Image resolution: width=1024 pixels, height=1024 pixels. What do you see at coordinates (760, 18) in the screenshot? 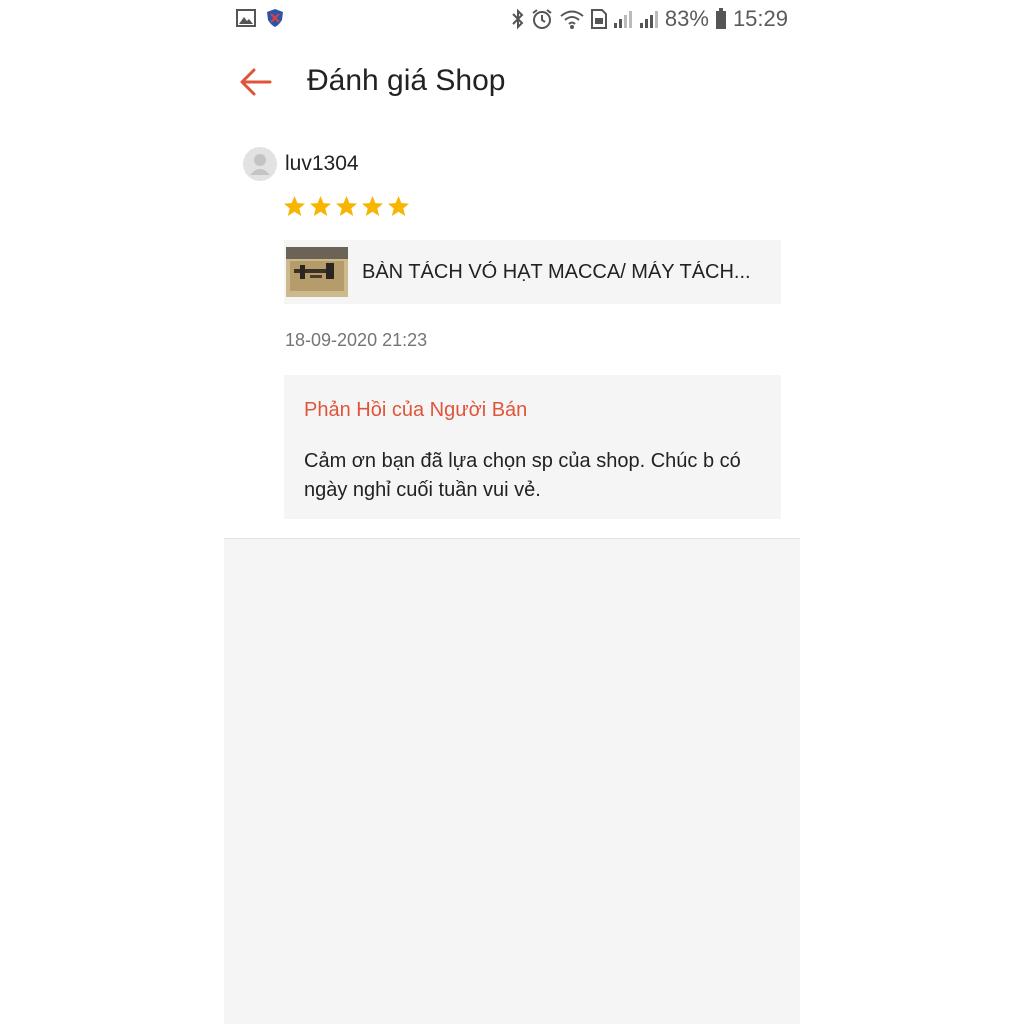
I see `clock: 15:29` at bounding box center [760, 18].